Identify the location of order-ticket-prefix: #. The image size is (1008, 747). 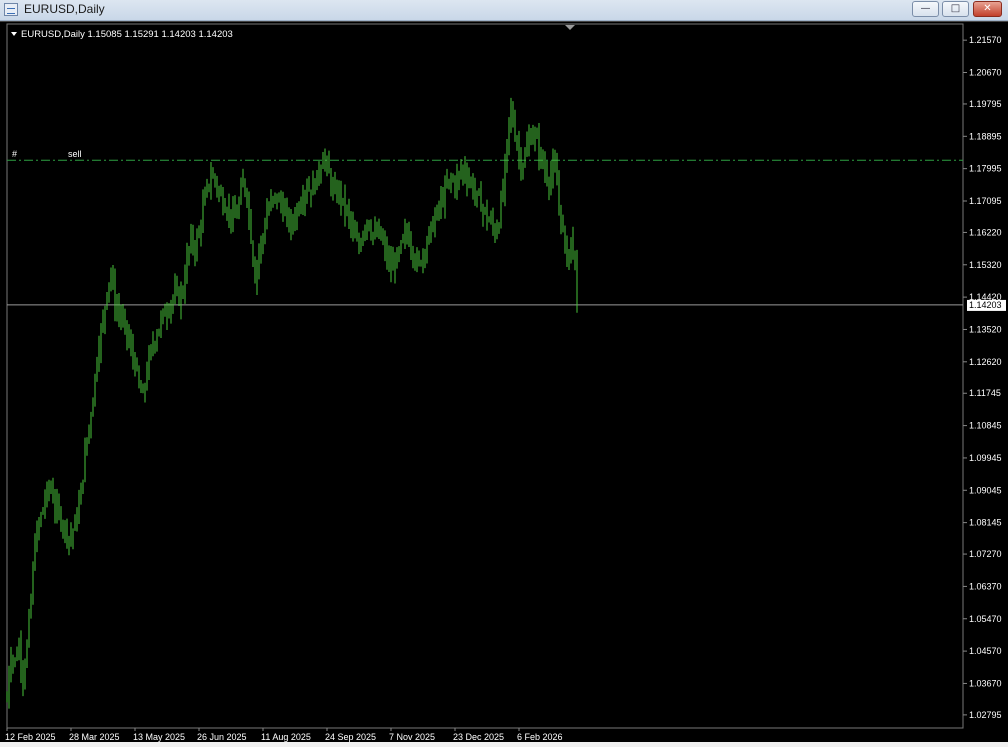
(14, 154).